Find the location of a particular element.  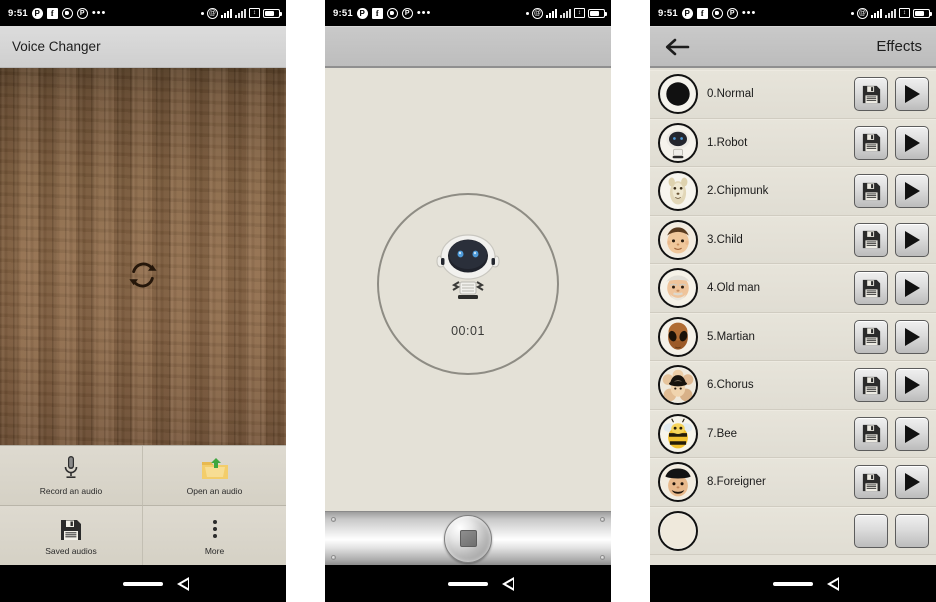

dot-indicator-icon is located at coordinates (202, 13).